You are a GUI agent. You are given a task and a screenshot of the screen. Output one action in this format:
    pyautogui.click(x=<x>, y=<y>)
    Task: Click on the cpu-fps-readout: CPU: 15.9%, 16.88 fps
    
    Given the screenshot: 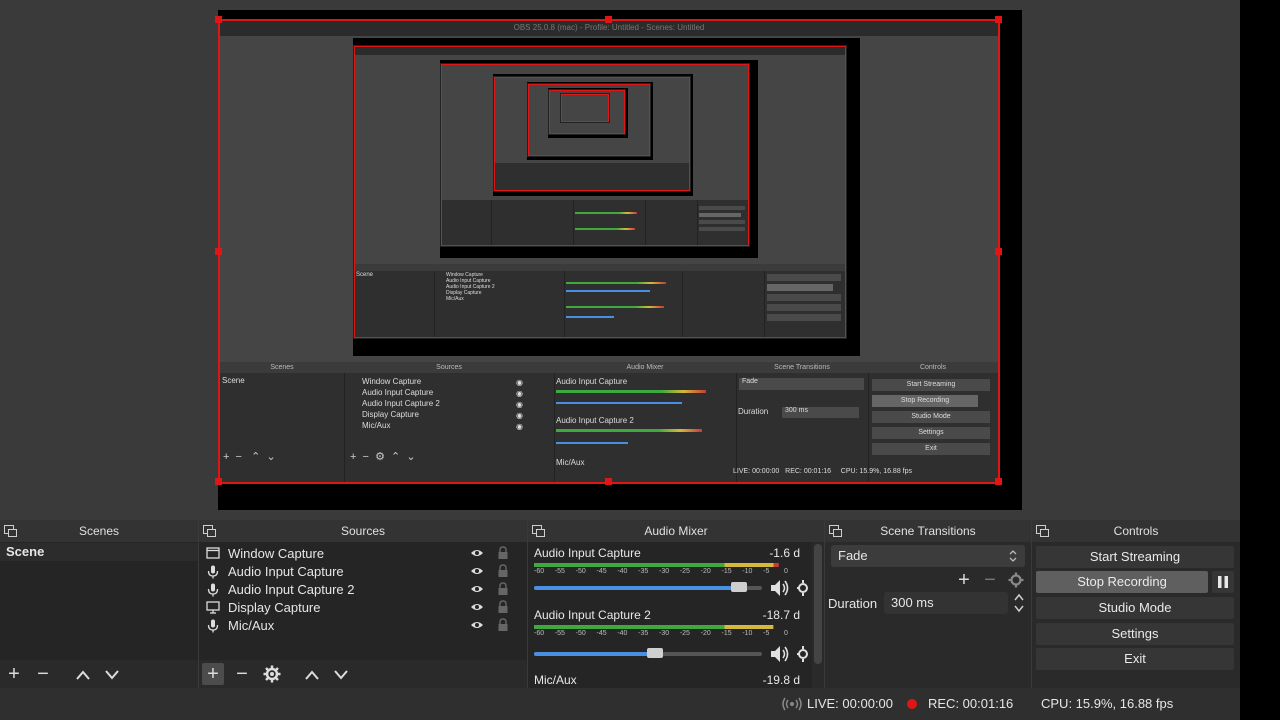 What is the action you would take?
    pyautogui.click(x=1107, y=703)
    